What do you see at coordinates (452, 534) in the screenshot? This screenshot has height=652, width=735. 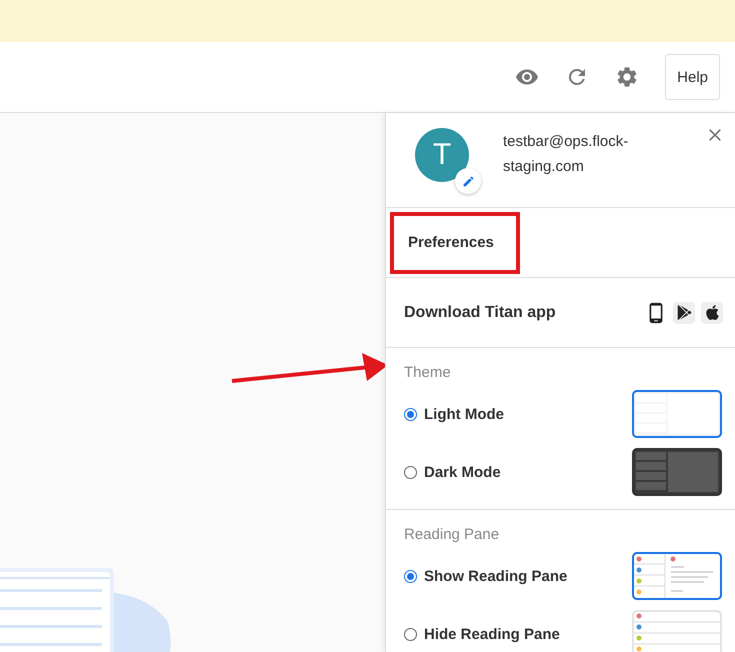 I see `section-title: Reading Pane` at bounding box center [452, 534].